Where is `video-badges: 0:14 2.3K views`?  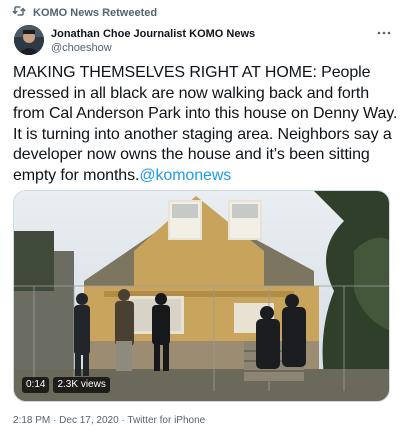
video-badges: 0:14 2.3K views is located at coordinates (66, 385).